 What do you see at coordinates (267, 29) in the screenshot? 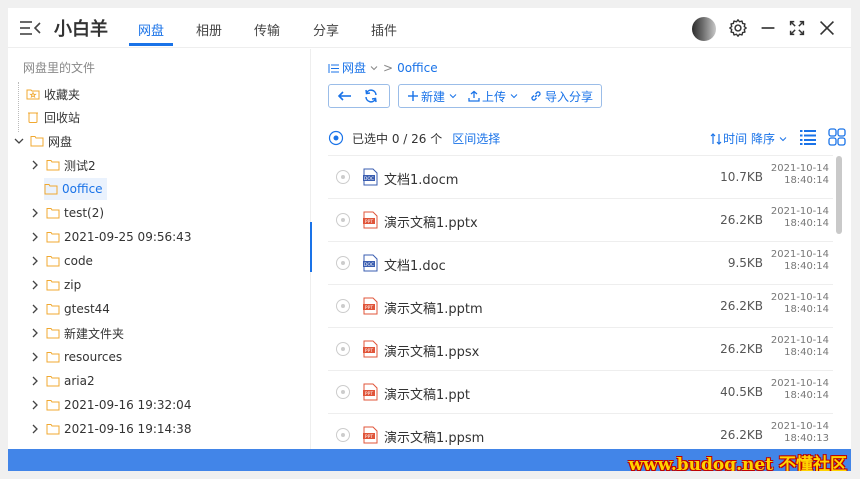
I see `tab-transfer: 传输` at bounding box center [267, 29].